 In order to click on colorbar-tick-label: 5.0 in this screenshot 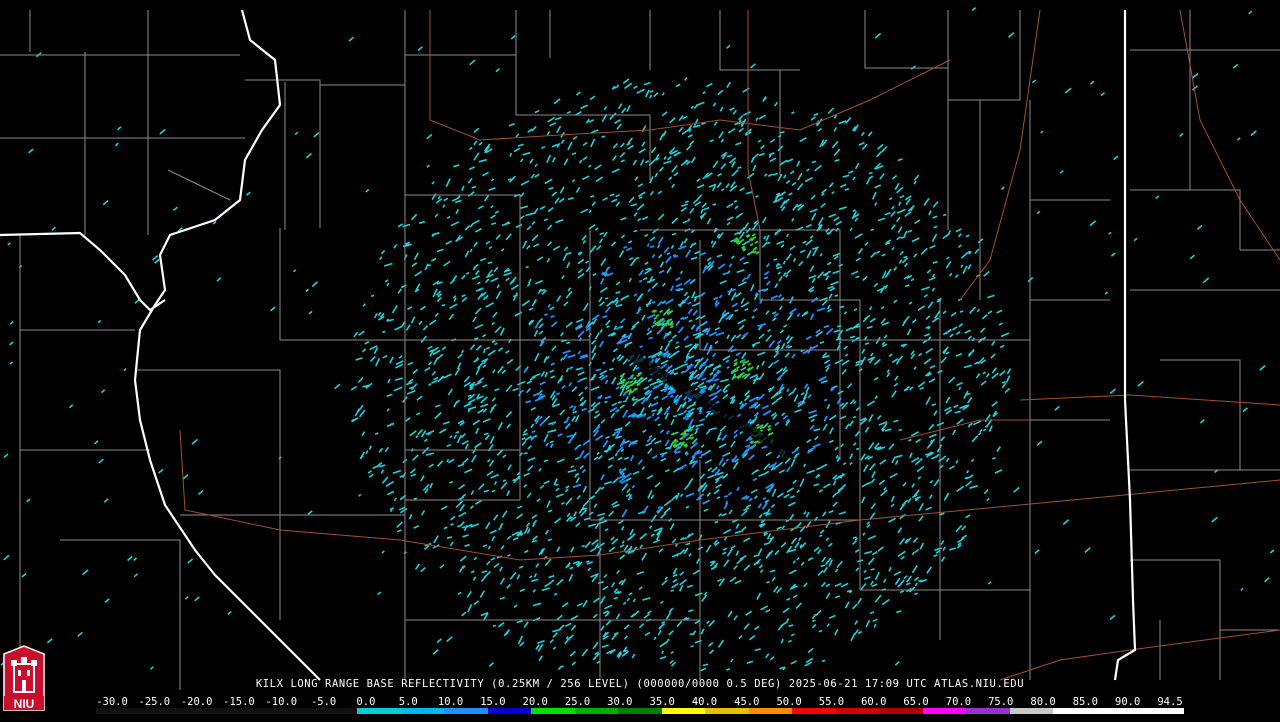, I will do `click(408, 702)`.